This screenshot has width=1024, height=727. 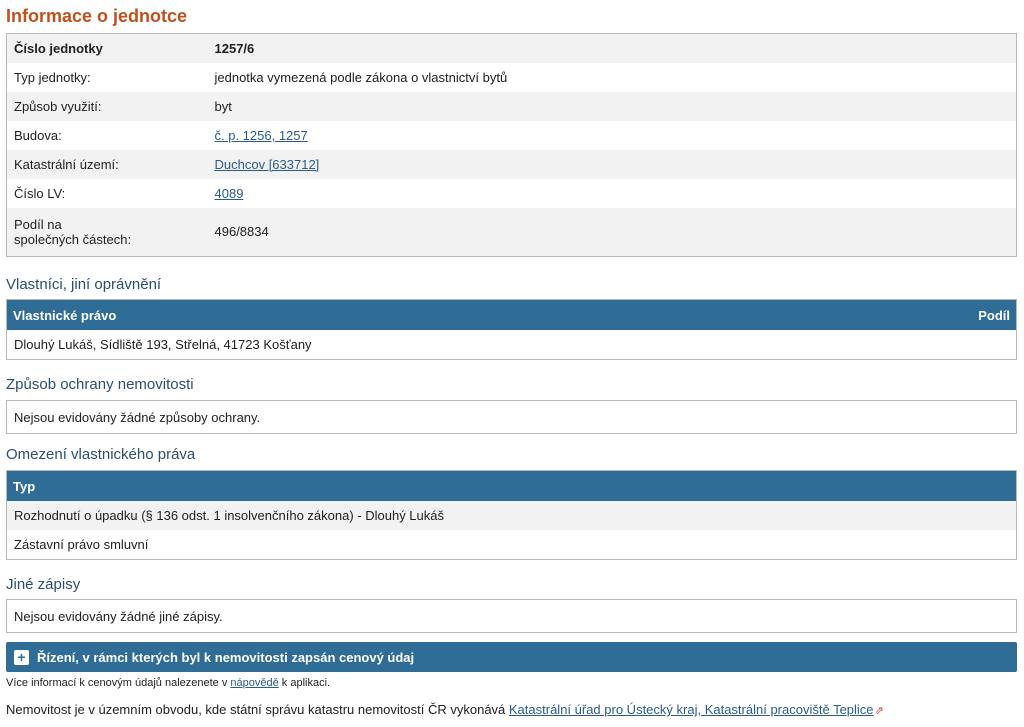 I want to click on info-row-cadastral-area: Katastrální území: Duchcov [633712], so click(x=511, y=164).